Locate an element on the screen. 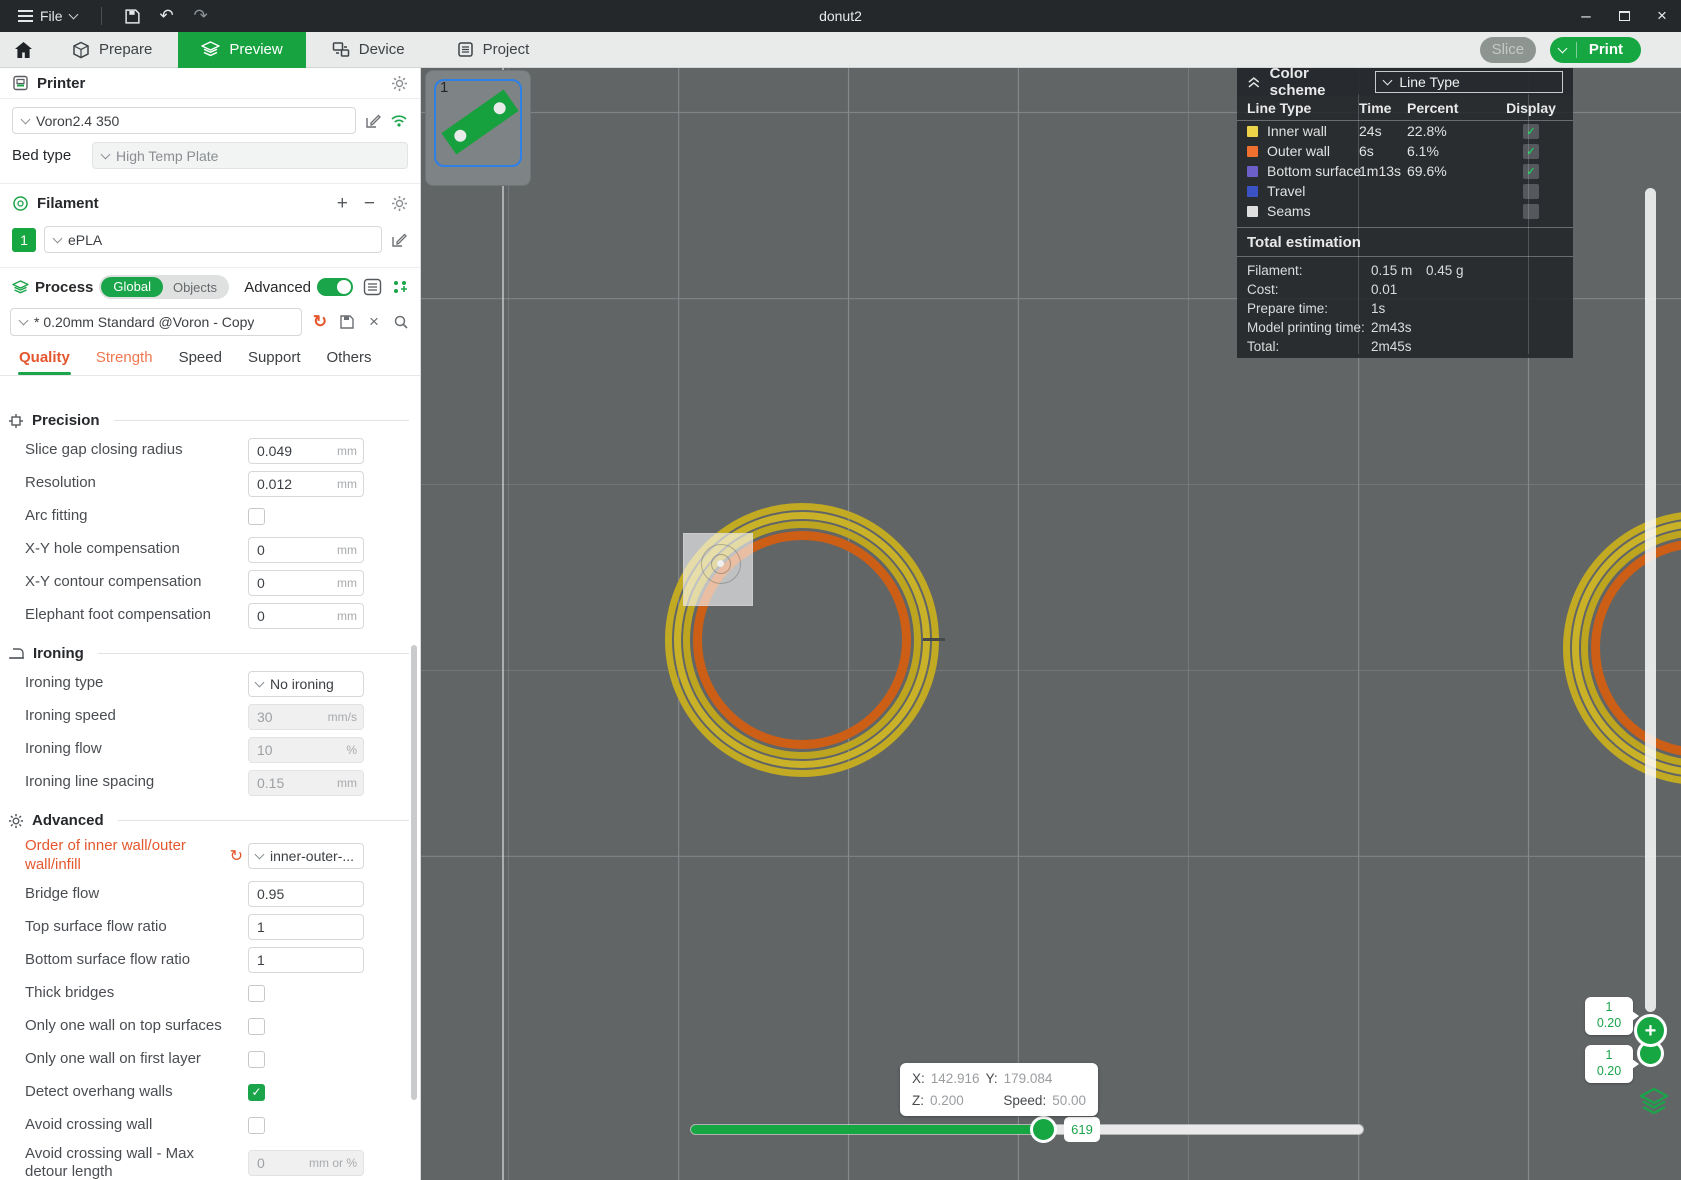  parameter-table-icon is located at coordinates (372, 287).